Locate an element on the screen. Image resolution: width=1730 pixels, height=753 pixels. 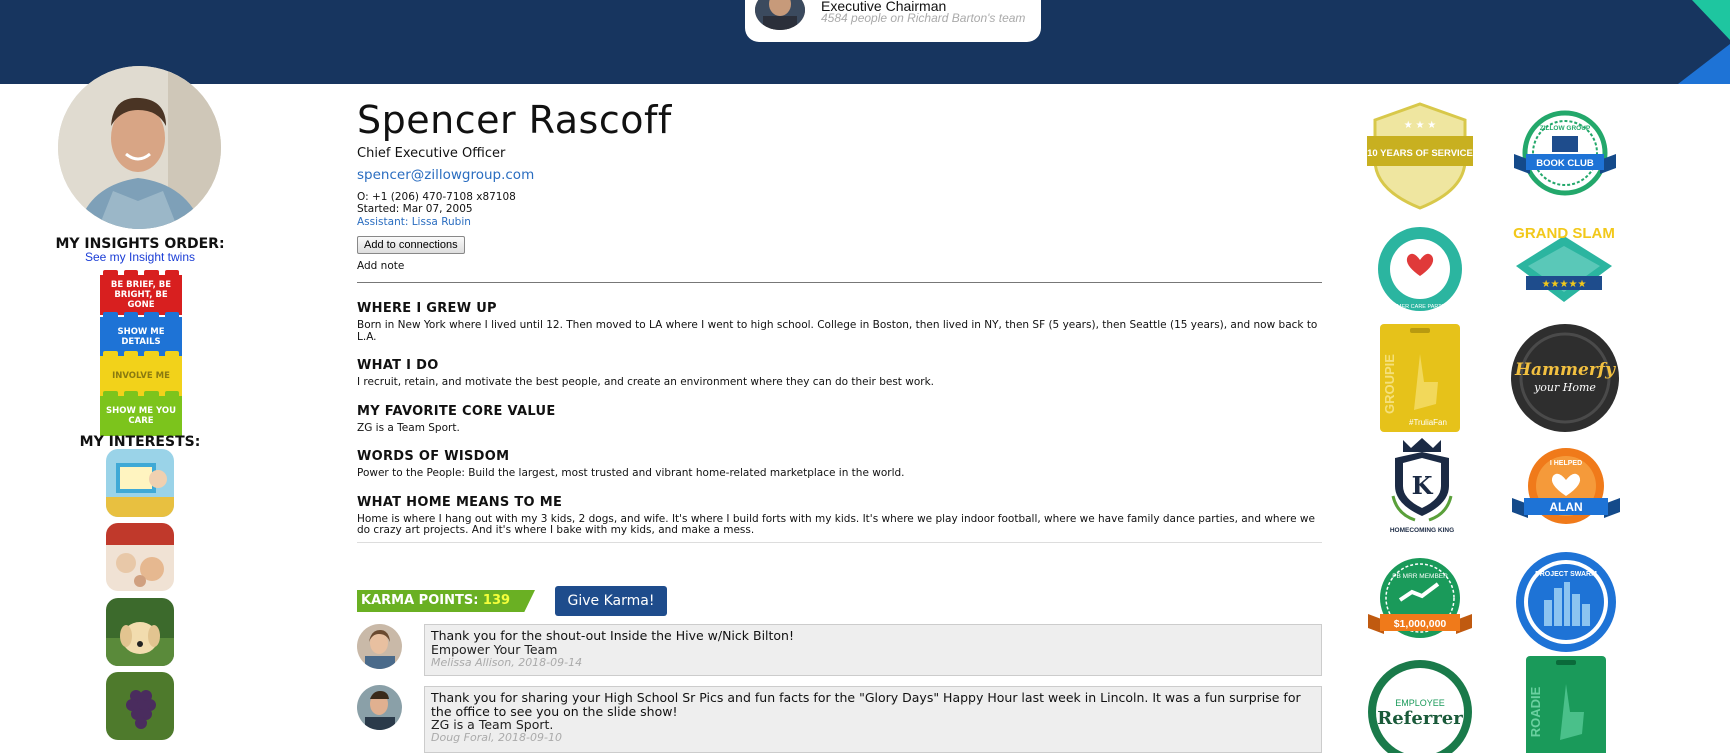
manager-avatar is located at coordinates (780, 15).